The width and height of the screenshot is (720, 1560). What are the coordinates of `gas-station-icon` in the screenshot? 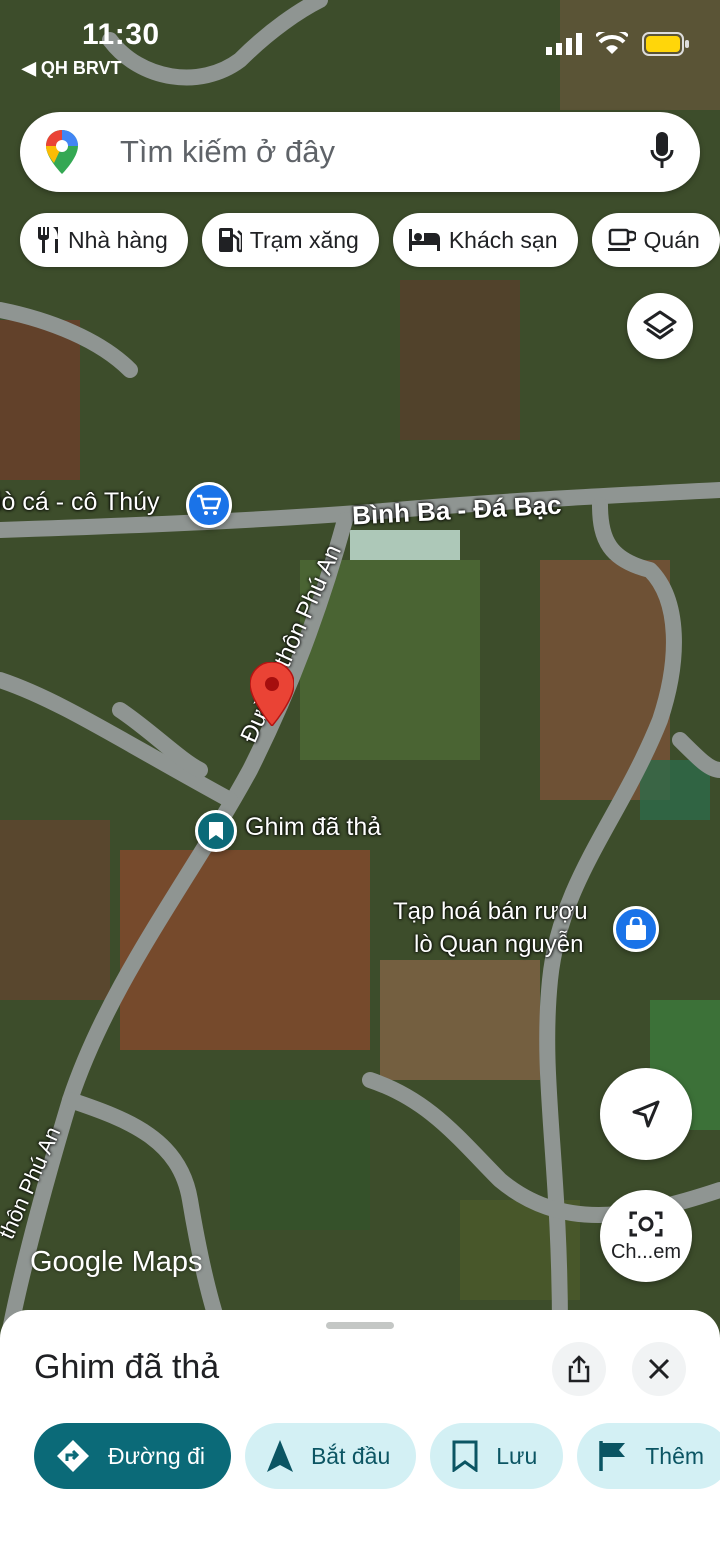 It's located at (230, 240).